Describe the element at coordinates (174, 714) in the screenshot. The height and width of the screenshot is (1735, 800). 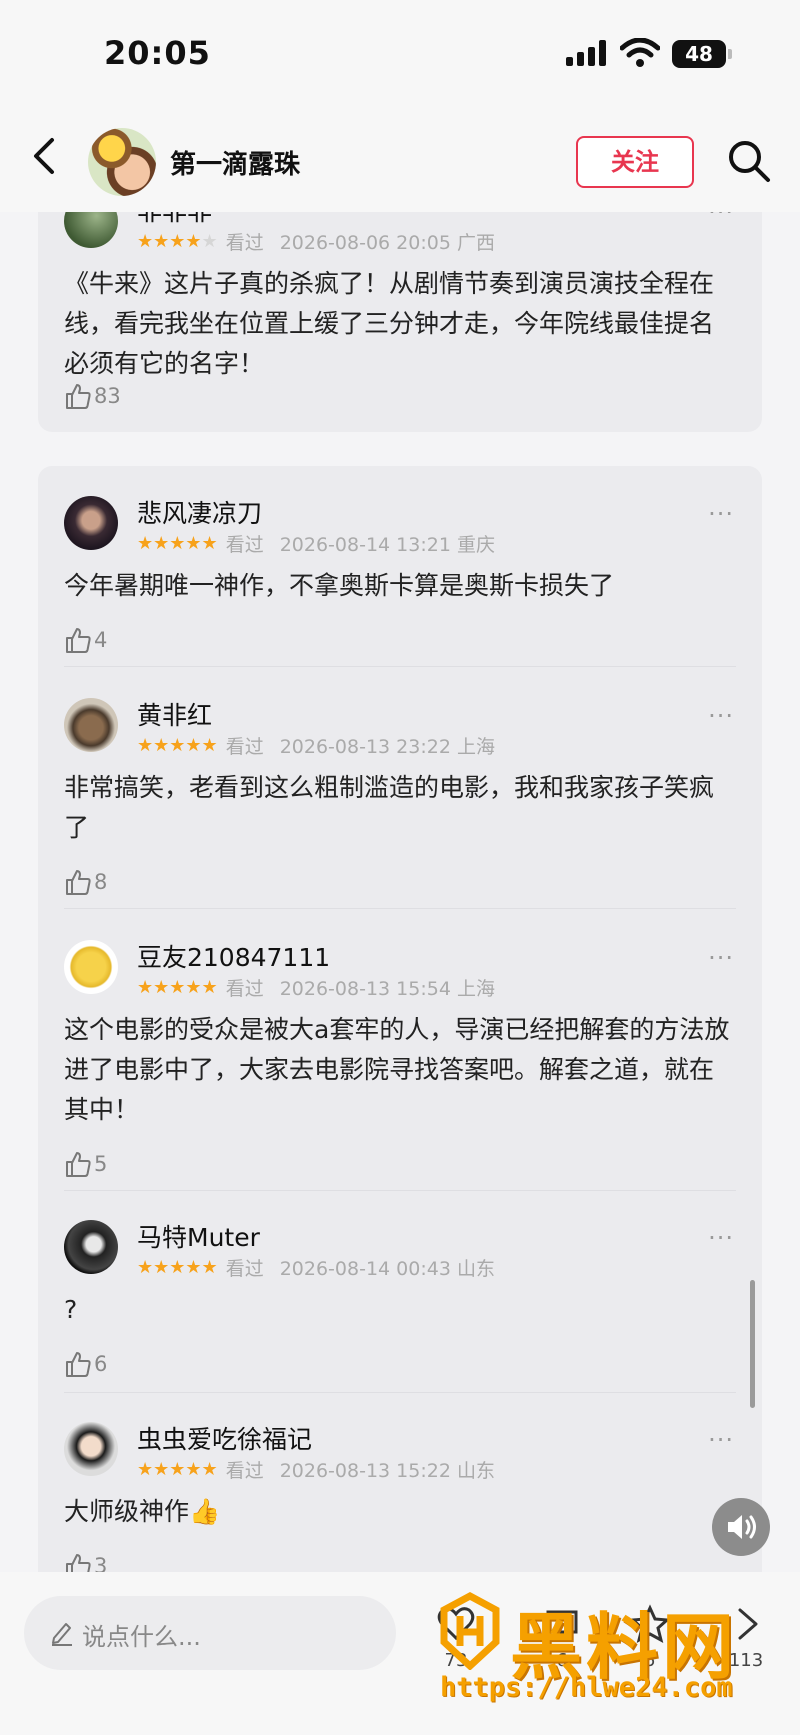
I see `user-name: 黄非红` at that location.